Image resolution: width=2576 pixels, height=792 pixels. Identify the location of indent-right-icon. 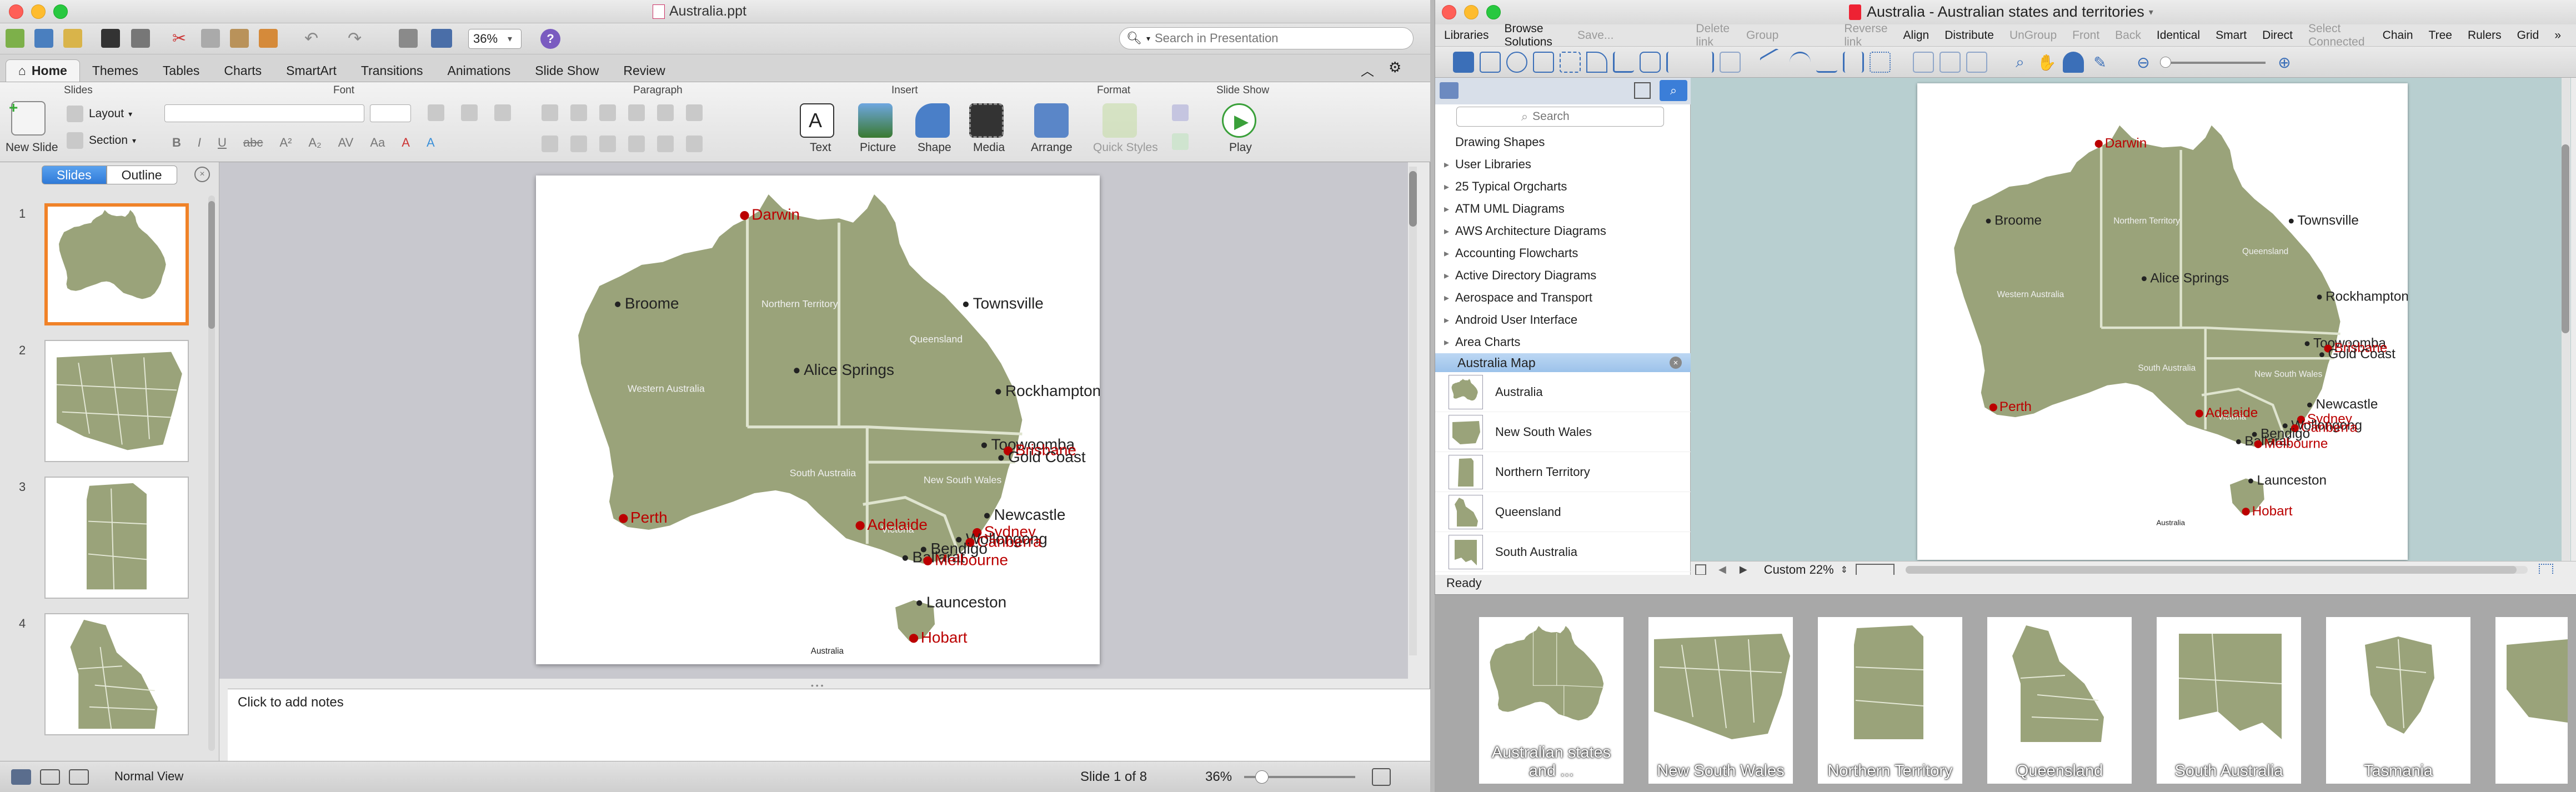
(636, 112).